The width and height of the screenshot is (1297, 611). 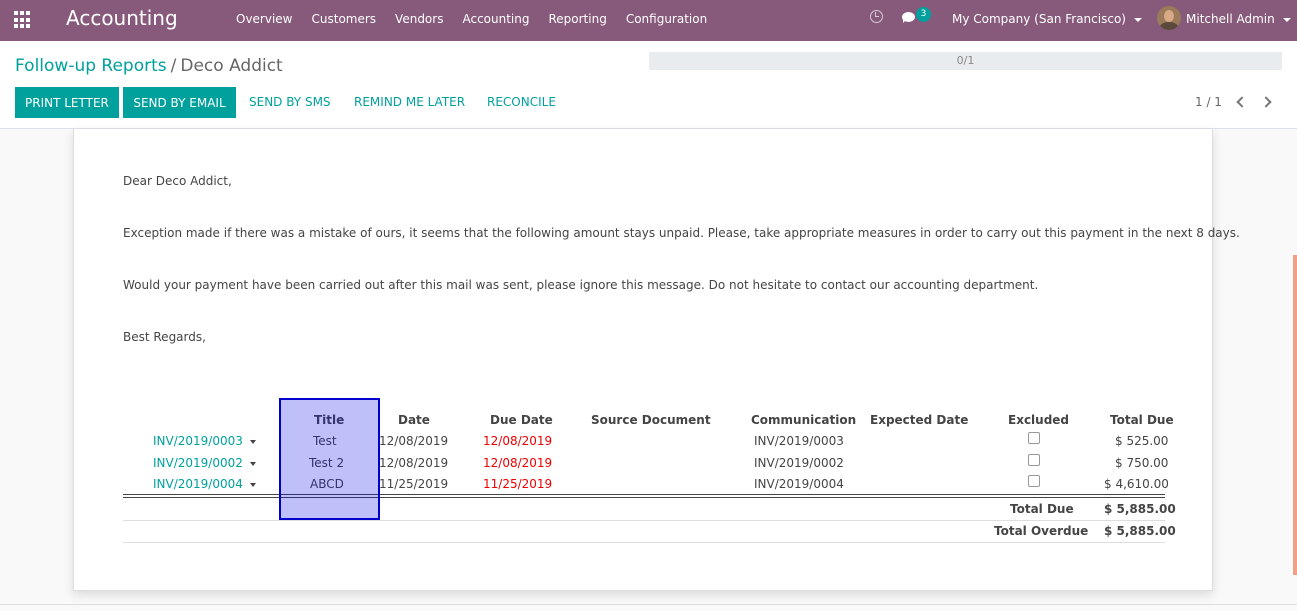 I want to click on pager-value: 1 / 1, so click(x=1208, y=102).